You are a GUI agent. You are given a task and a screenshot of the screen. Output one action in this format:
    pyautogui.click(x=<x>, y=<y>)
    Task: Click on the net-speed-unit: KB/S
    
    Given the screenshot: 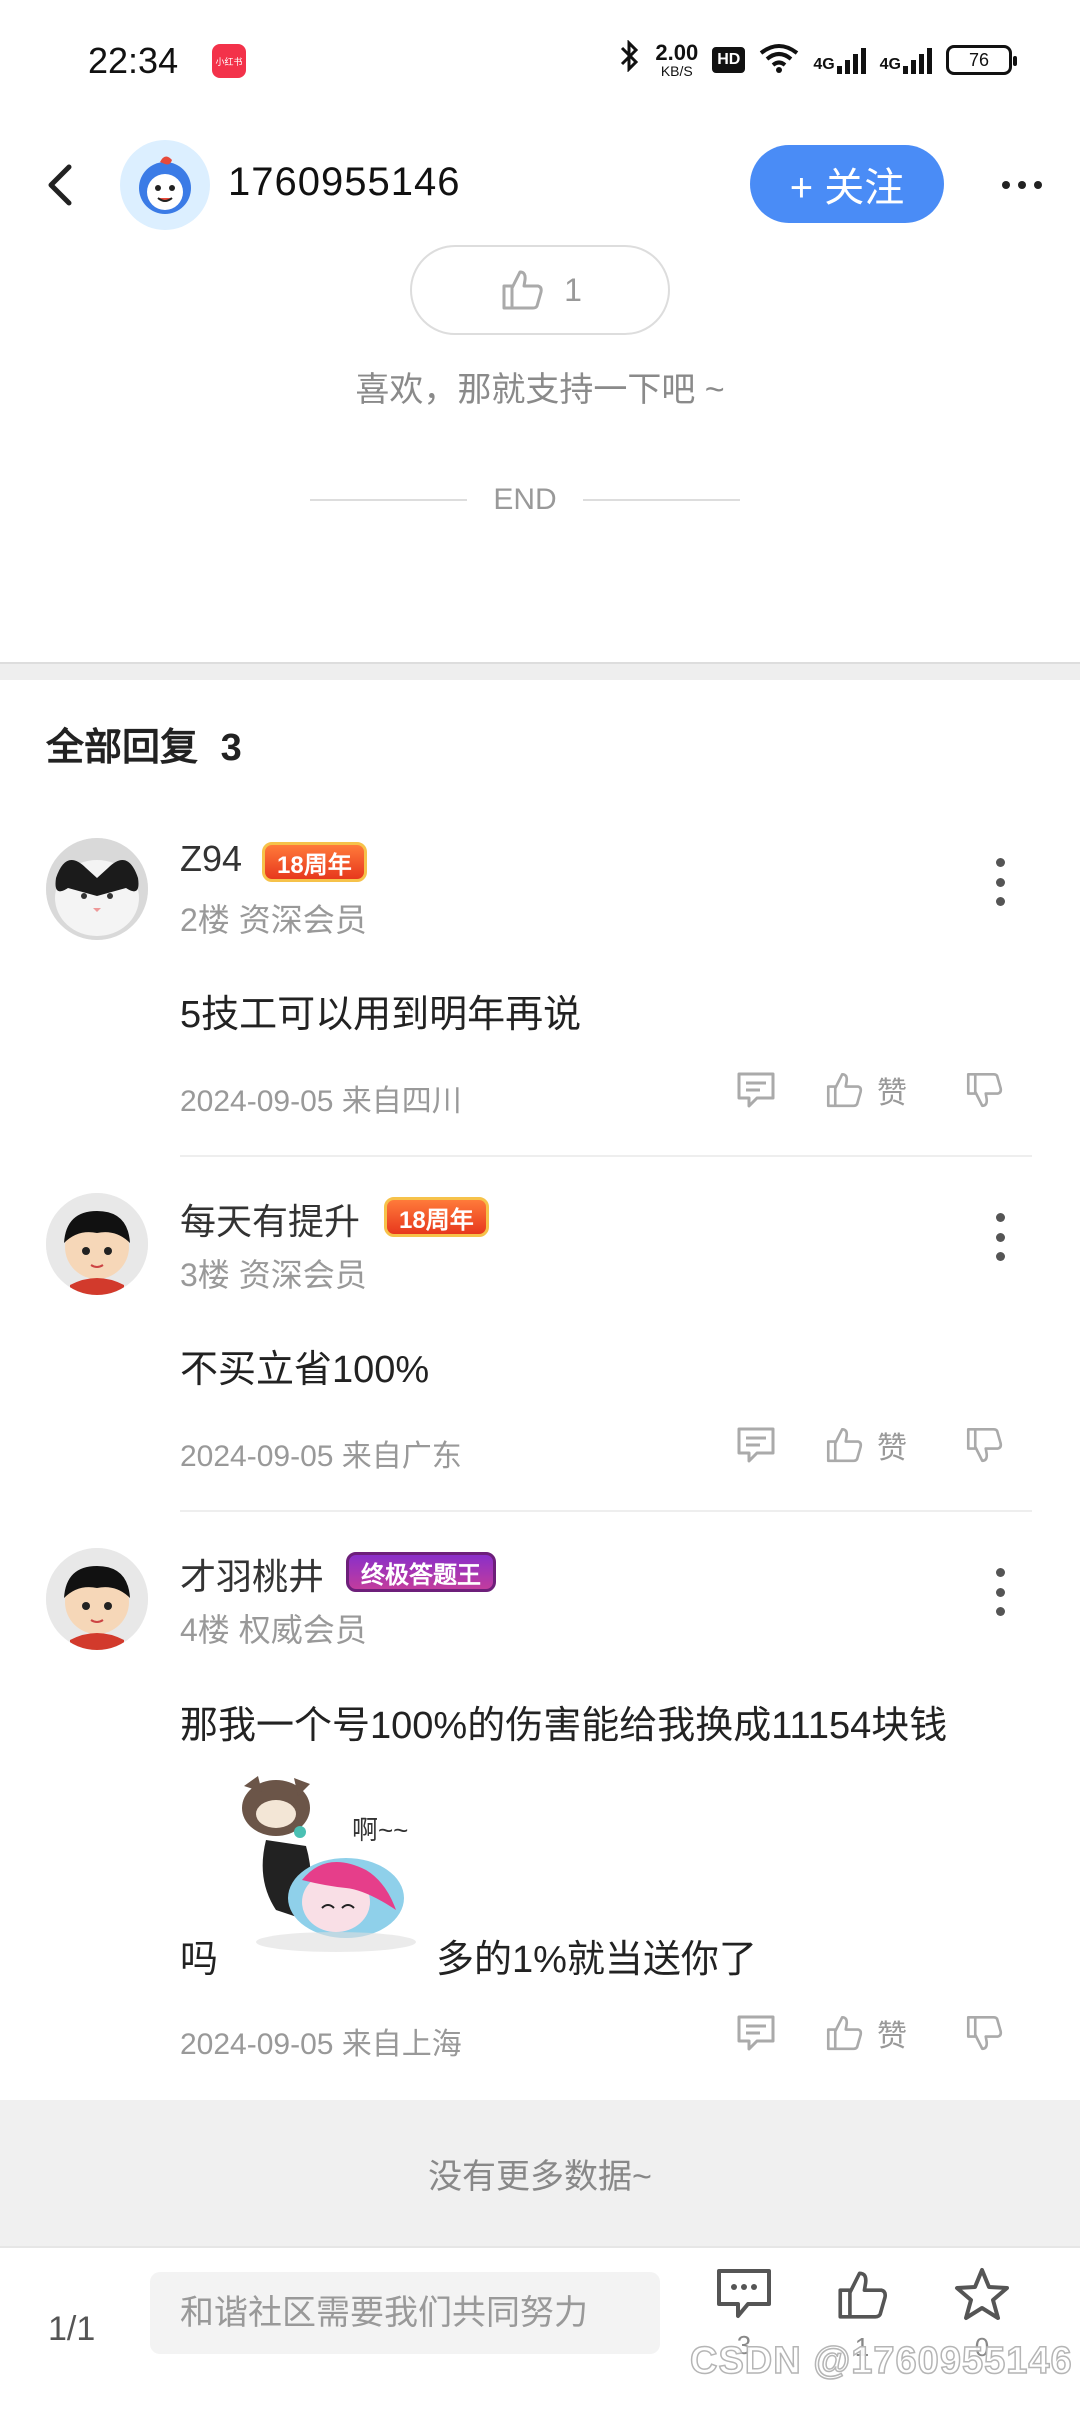 What is the action you would take?
    pyautogui.click(x=676, y=71)
    